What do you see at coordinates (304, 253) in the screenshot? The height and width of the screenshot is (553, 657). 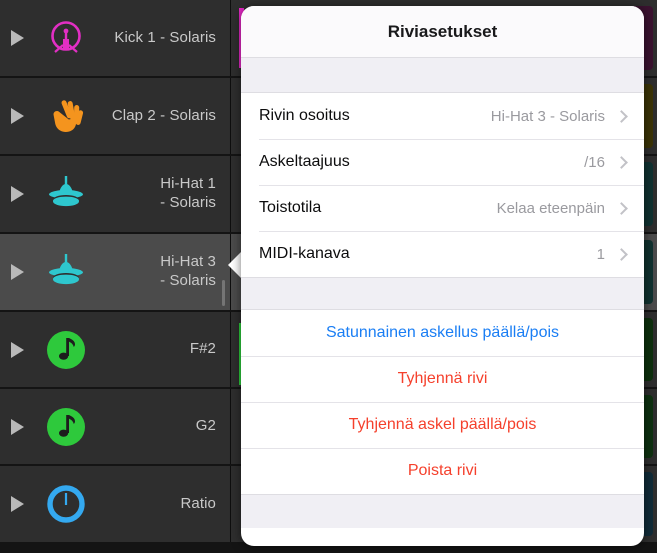 I see `setting-label: MIDI-kanava` at bounding box center [304, 253].